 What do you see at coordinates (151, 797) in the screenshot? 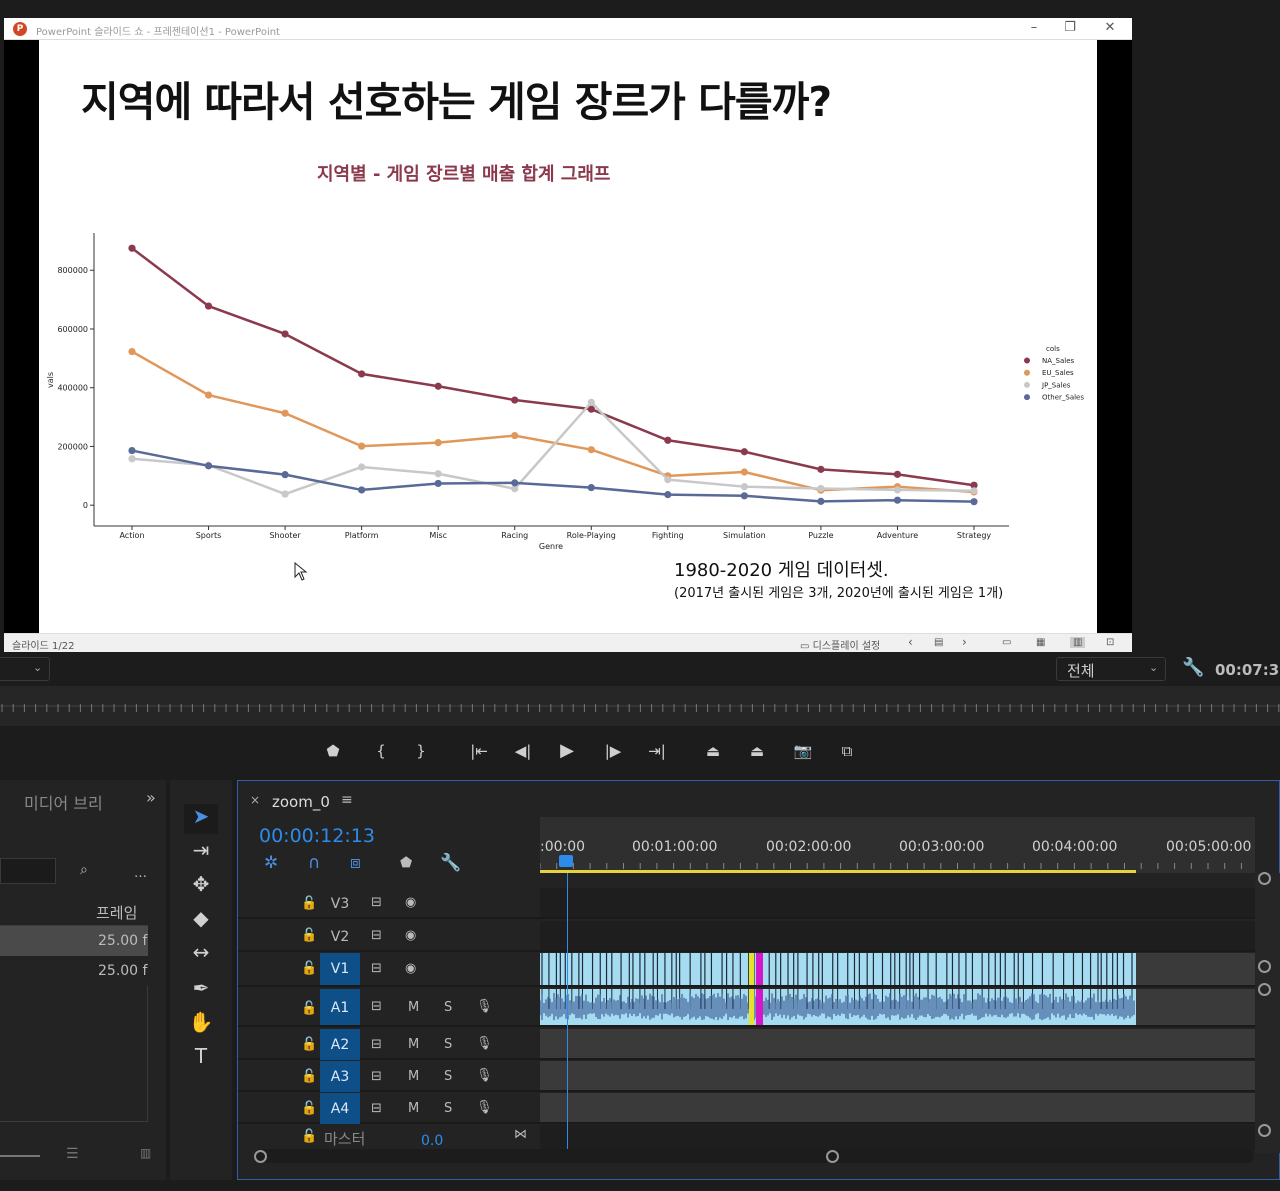
I see `panel-overflow-icon: »` at bounding box center [151, 797].